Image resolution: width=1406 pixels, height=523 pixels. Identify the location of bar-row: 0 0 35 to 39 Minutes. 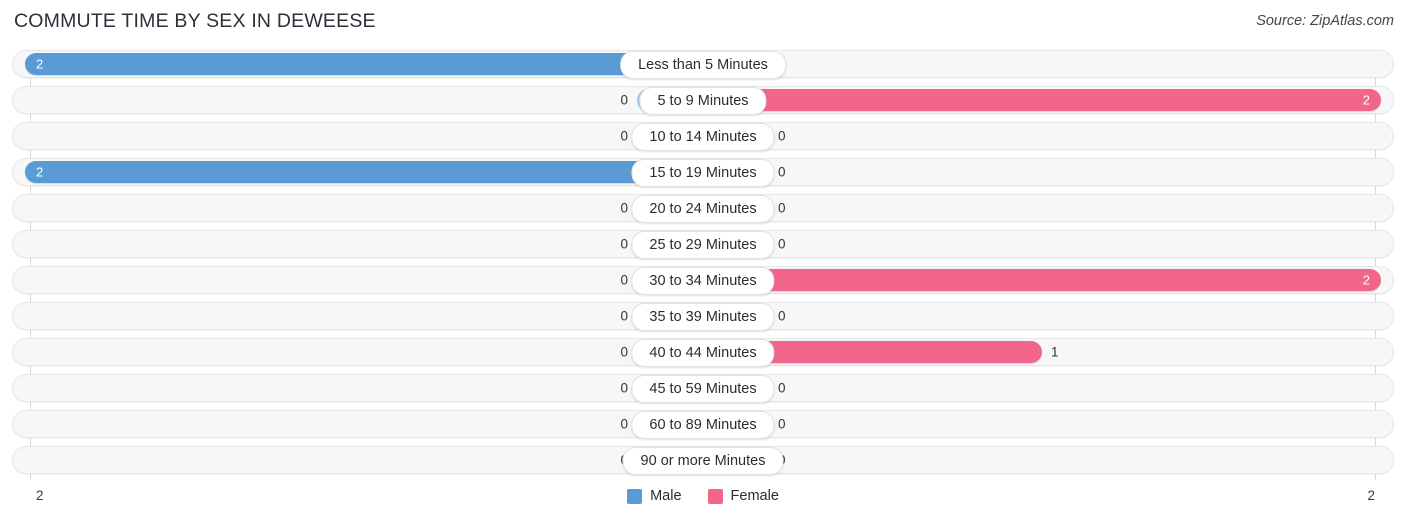
(703, 316).